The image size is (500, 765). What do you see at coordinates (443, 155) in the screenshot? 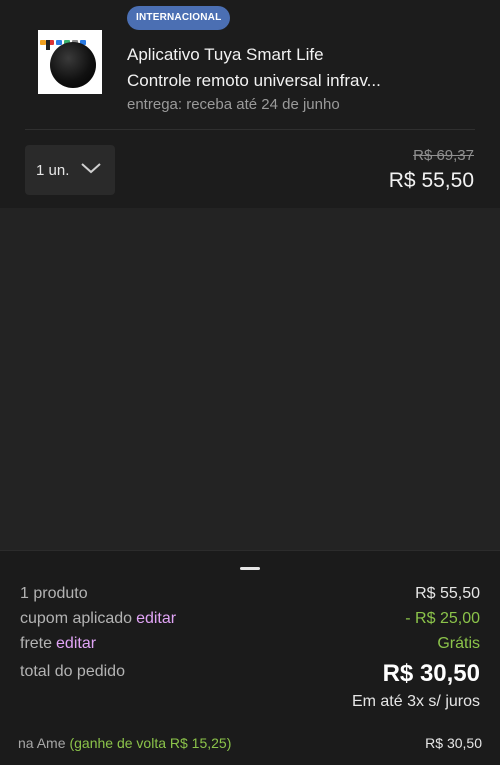
I see `original-price: R$ 69,37` at bounding box center [443, 155].